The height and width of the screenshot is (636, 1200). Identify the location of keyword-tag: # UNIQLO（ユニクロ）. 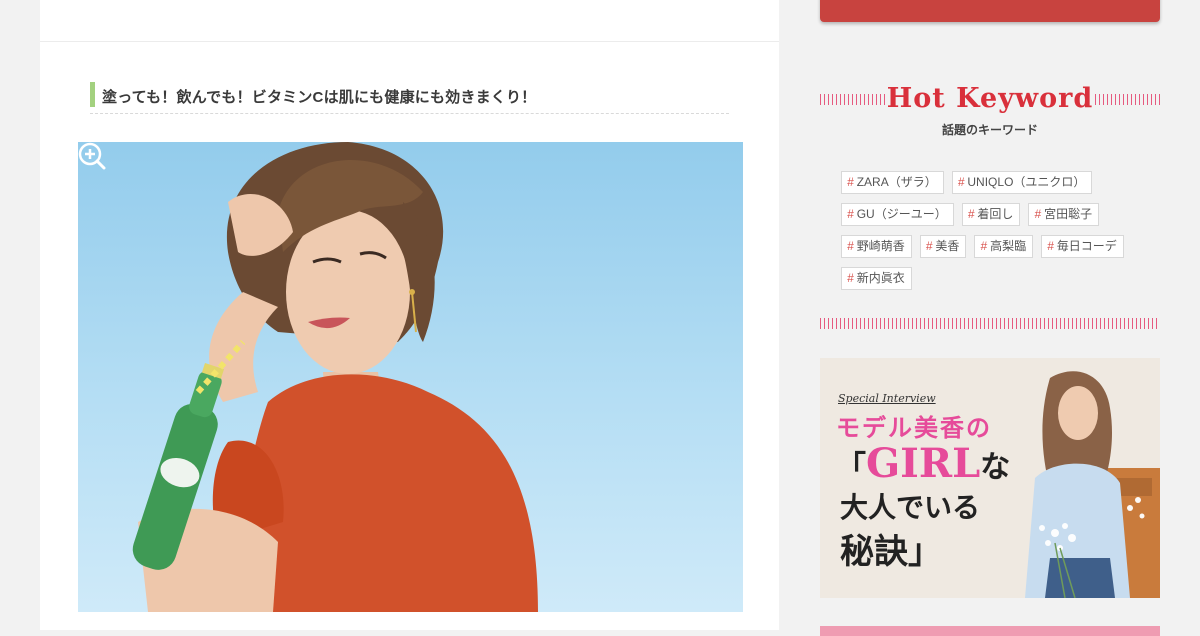
(1022, 182).